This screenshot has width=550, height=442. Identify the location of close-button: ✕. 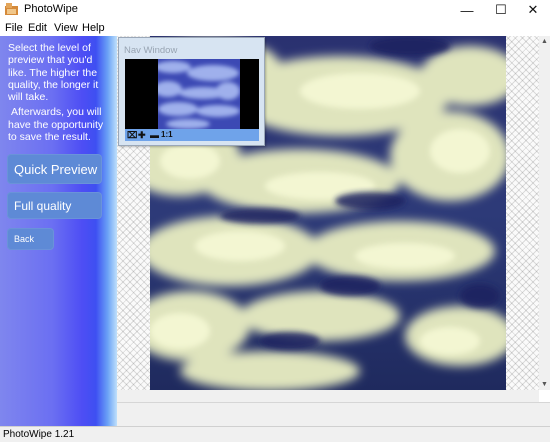
(533, 10).